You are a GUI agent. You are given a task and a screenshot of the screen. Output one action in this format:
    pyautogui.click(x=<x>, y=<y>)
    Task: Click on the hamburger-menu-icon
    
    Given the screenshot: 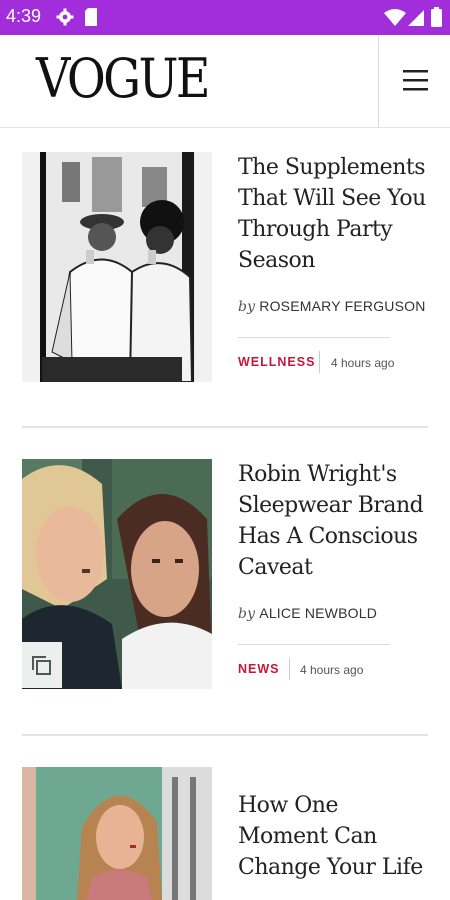 What is the action you would take?
    pyautogui.click(x=415, y=80)
    